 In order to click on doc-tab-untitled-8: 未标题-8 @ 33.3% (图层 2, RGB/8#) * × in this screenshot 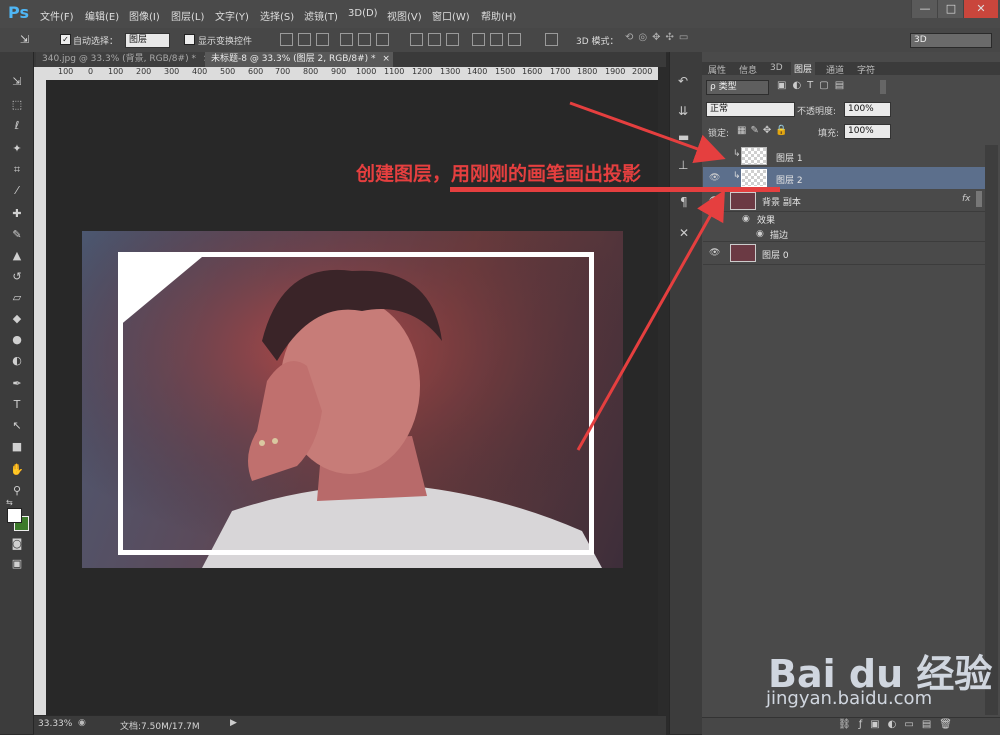, I will do `click(299, 59)`.